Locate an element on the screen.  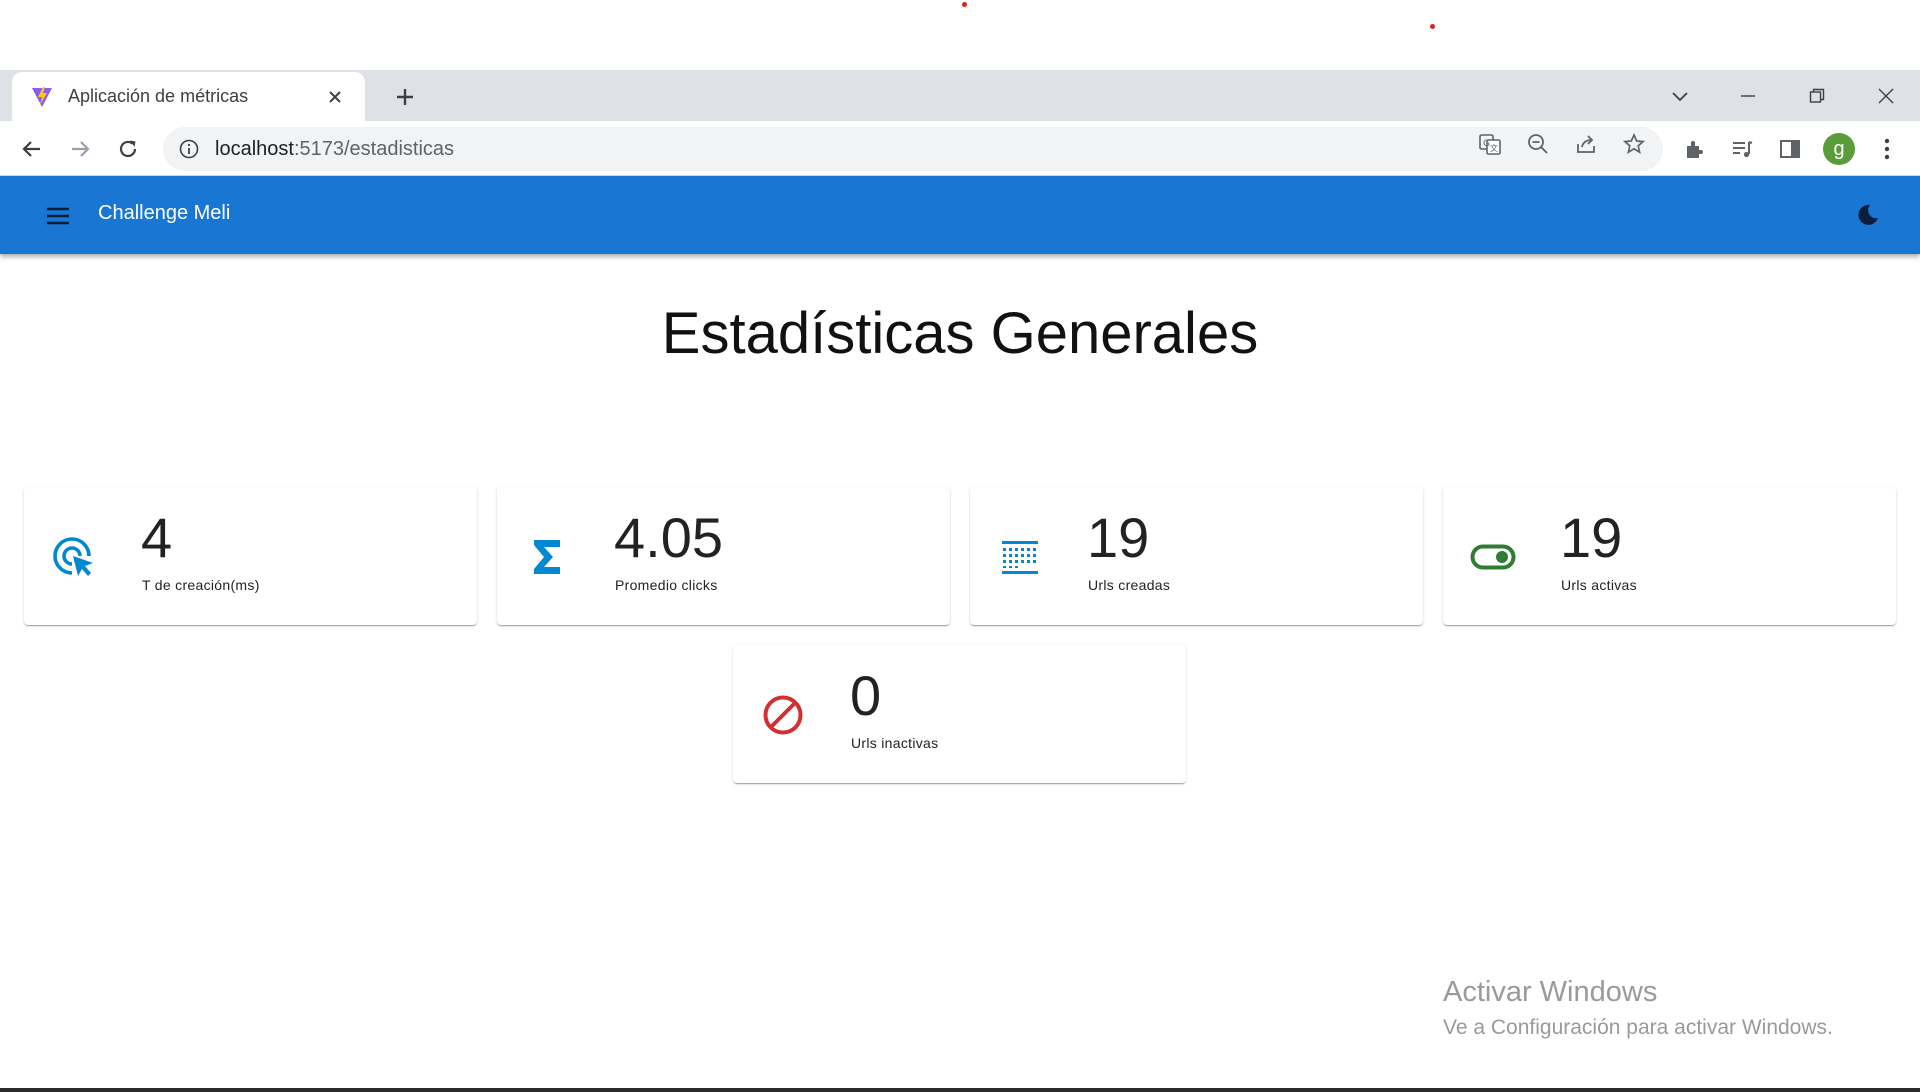
ads-click-icon is located at coordinates (74, 557).